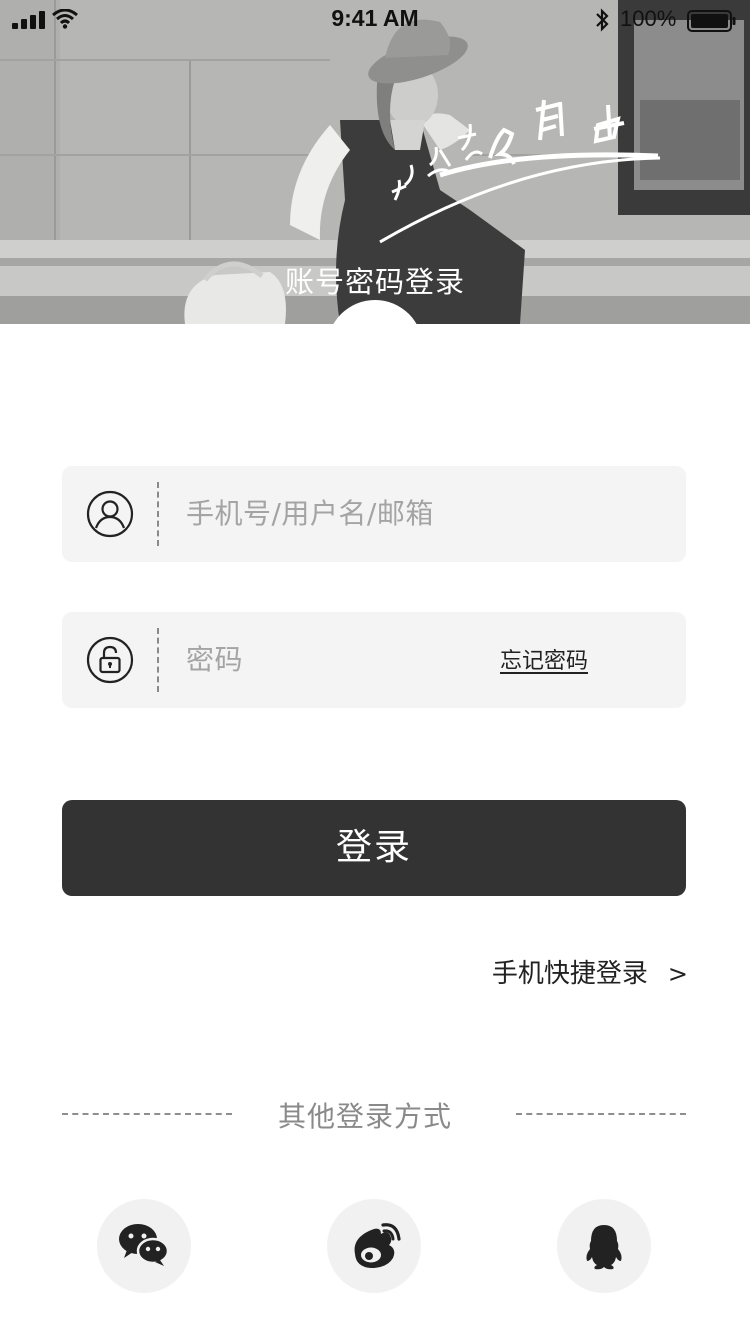  I want to click on qq-login-button, so click(604, 1246).